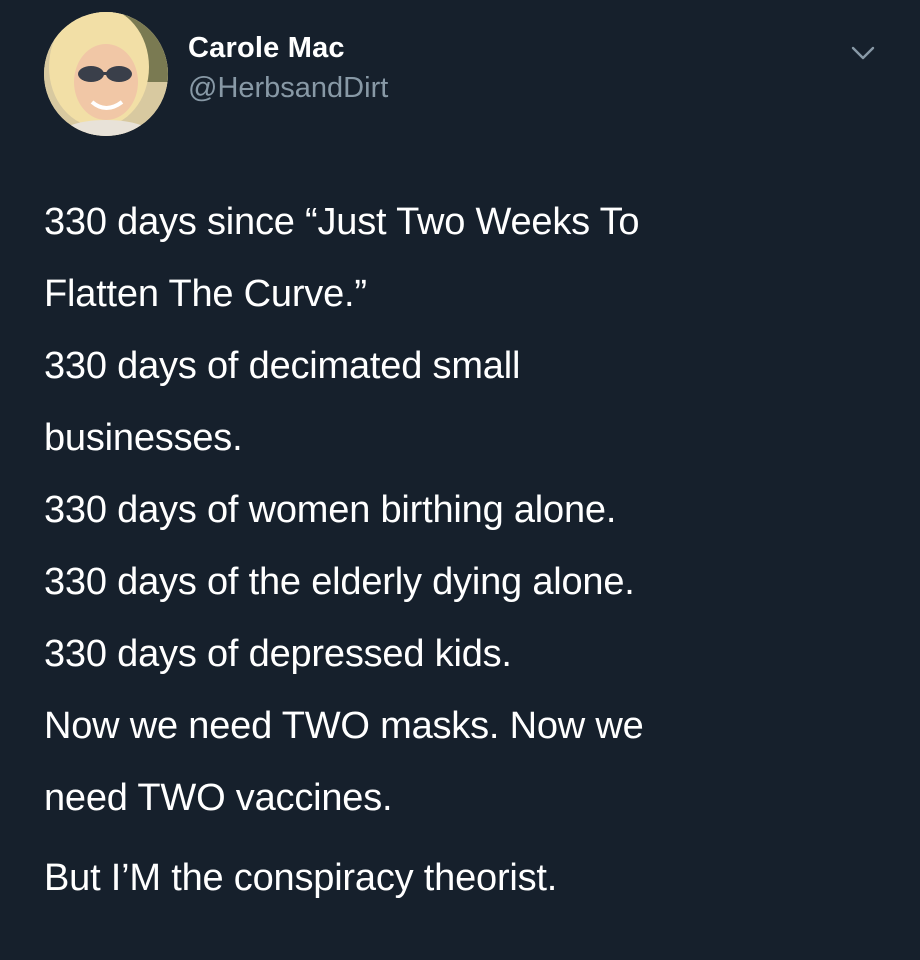 The image size is (920, 960). What do you see at coordinates (143, 438) in the screenshot?
I see `tweet-line: businesses.` at bounding box center [143, 438].